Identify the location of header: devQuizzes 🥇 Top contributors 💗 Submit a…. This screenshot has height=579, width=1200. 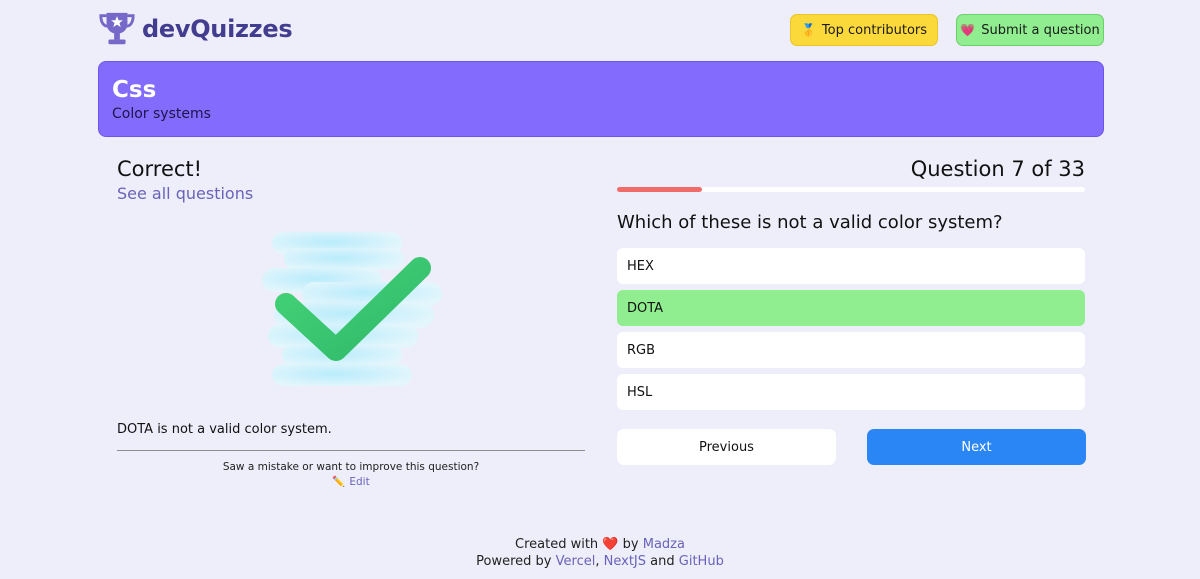
(601, 31).